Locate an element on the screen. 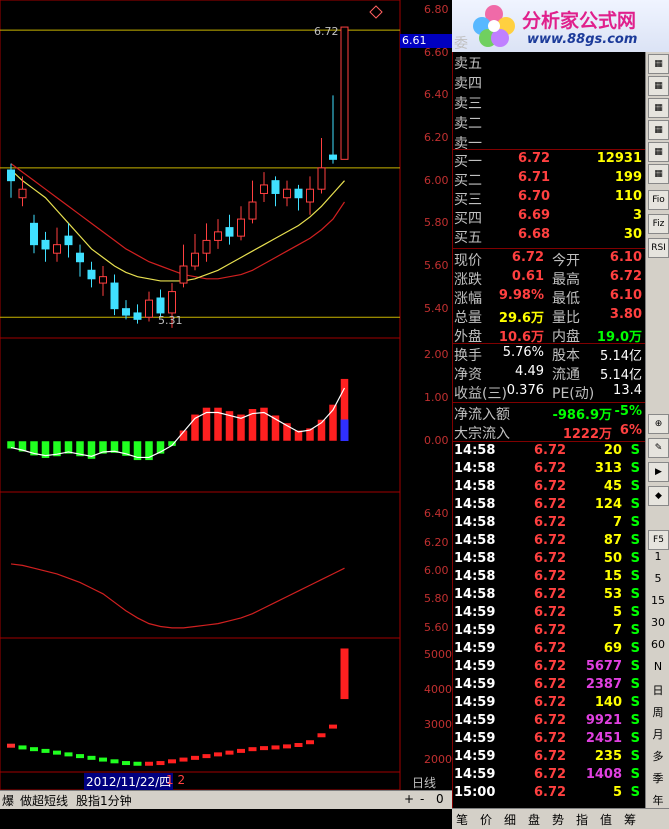 The image size is (669, 829). quote-tab-0: 笔 is located at coordinates (462, 819).